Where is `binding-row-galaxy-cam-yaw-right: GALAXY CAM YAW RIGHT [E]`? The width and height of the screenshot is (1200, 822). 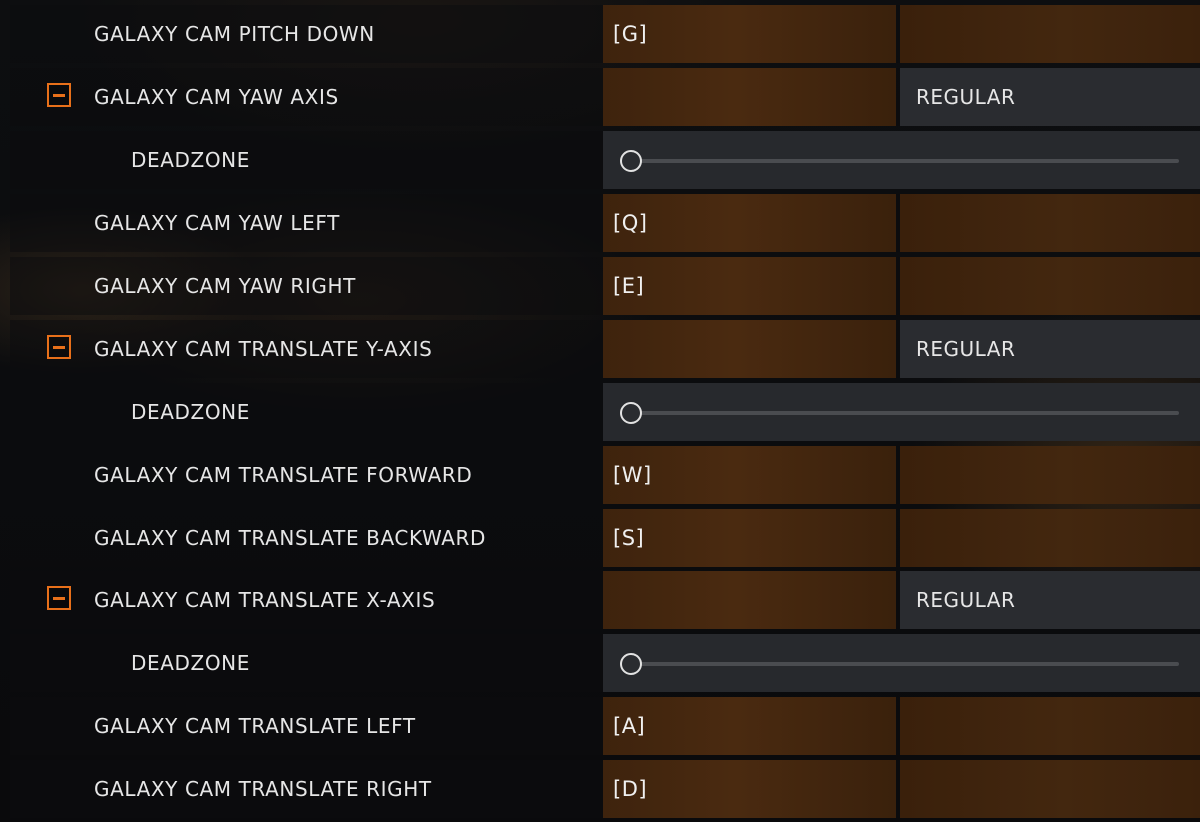
binding-row-galaxy-cam-yaw-right: GALAXY CAM YAW RIGHT [E] is located at coordinates (605, 286).